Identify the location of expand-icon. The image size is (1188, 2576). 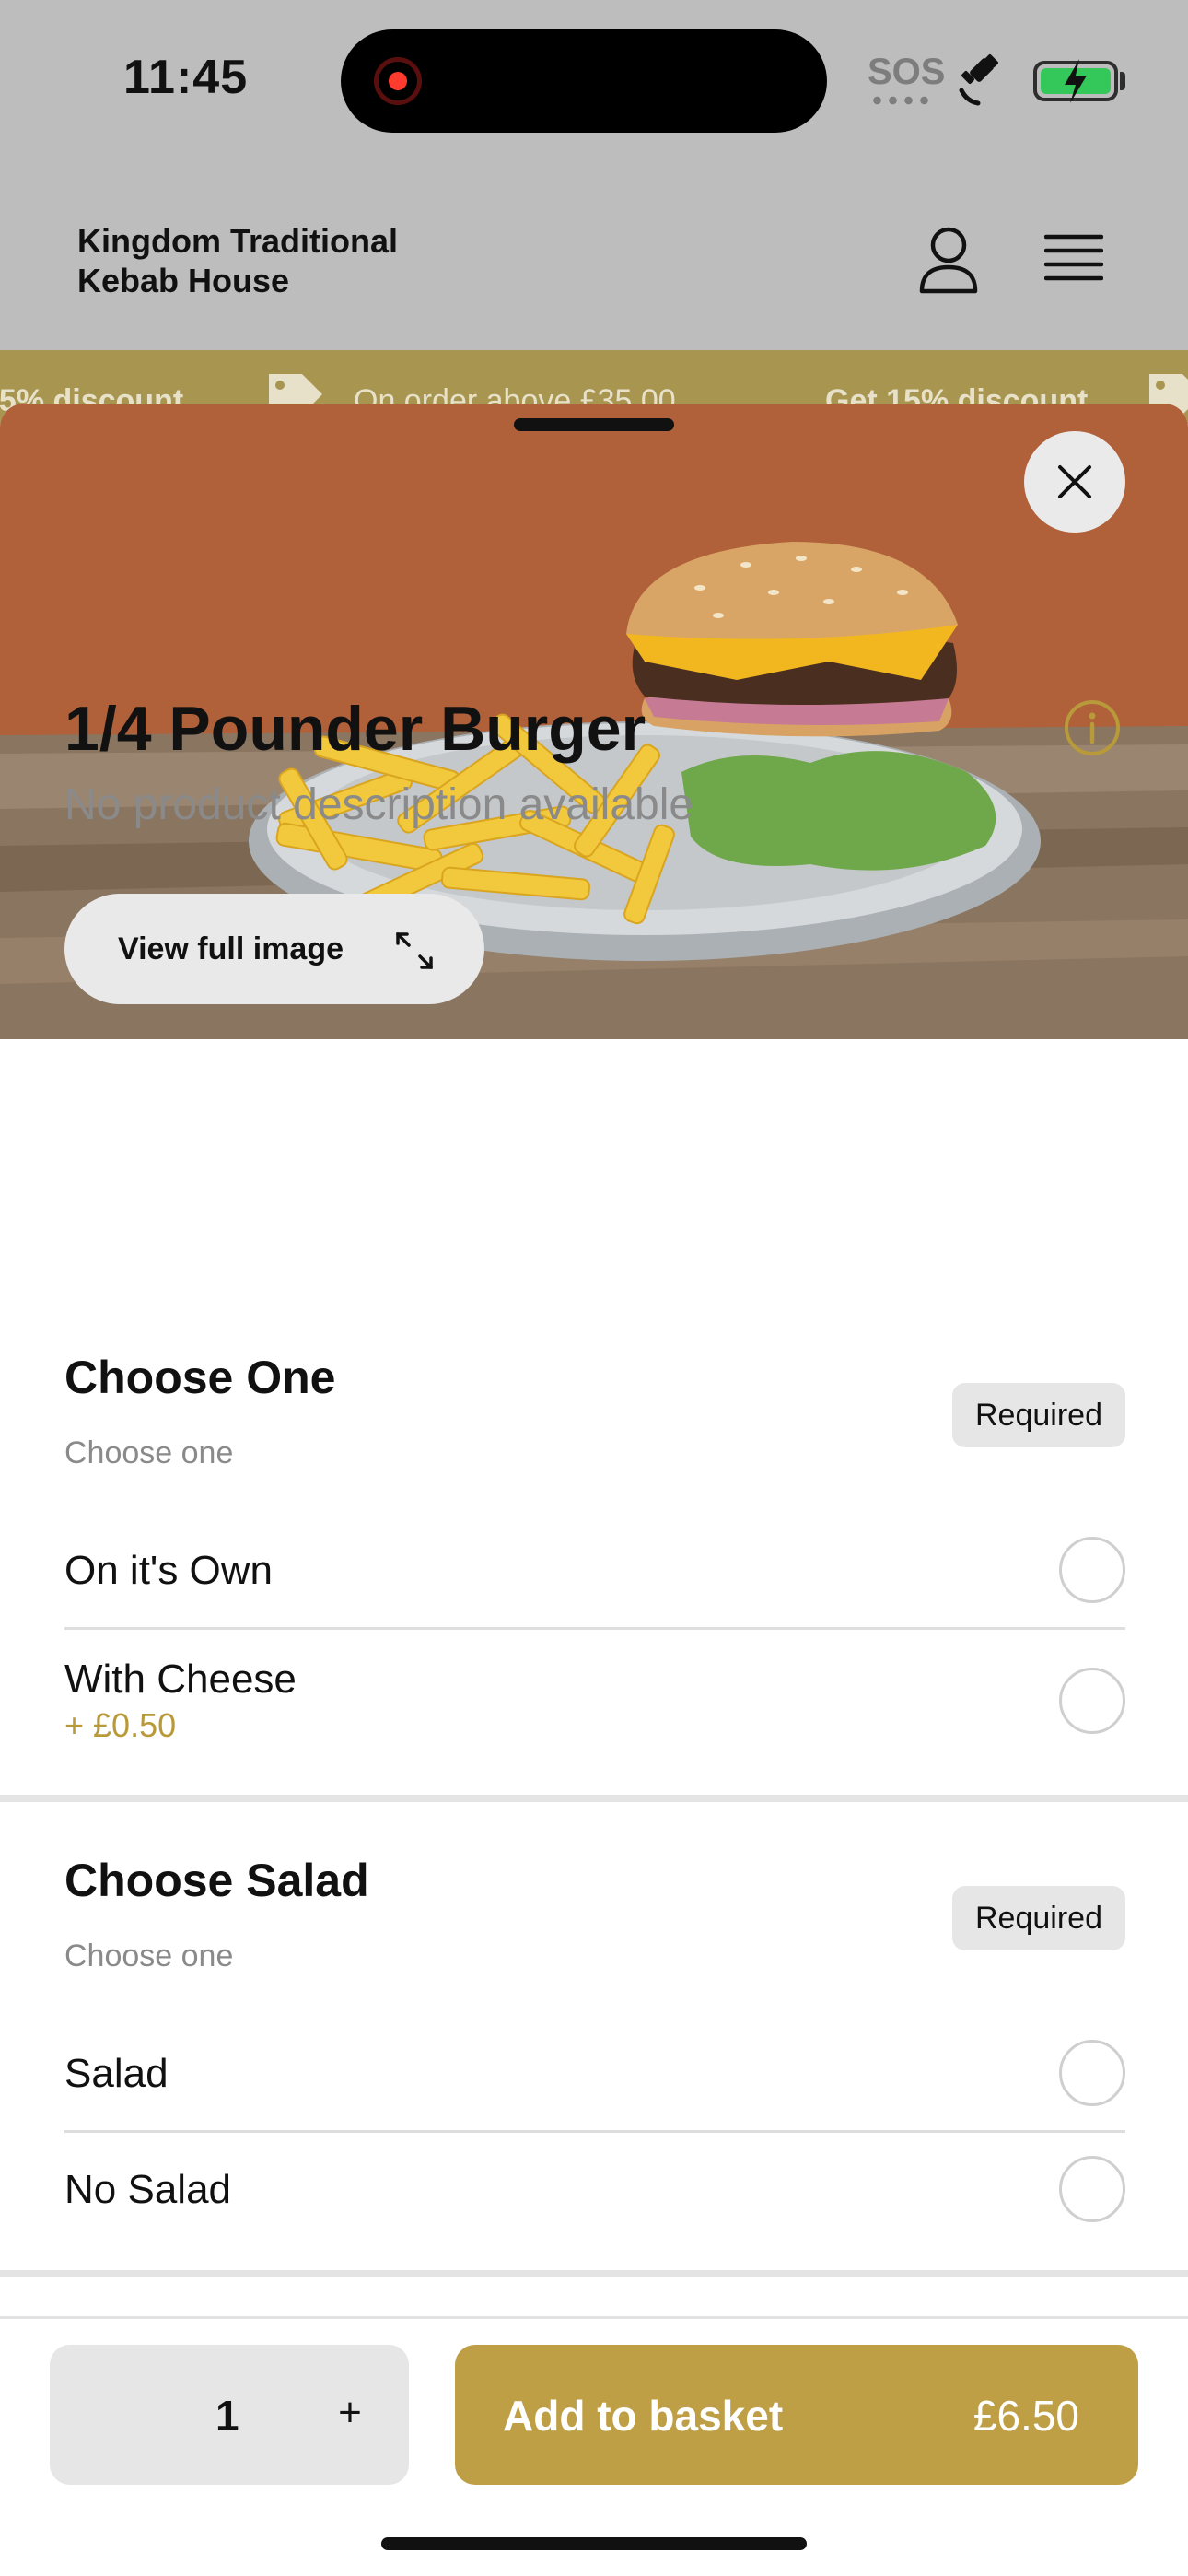
(414, 950).